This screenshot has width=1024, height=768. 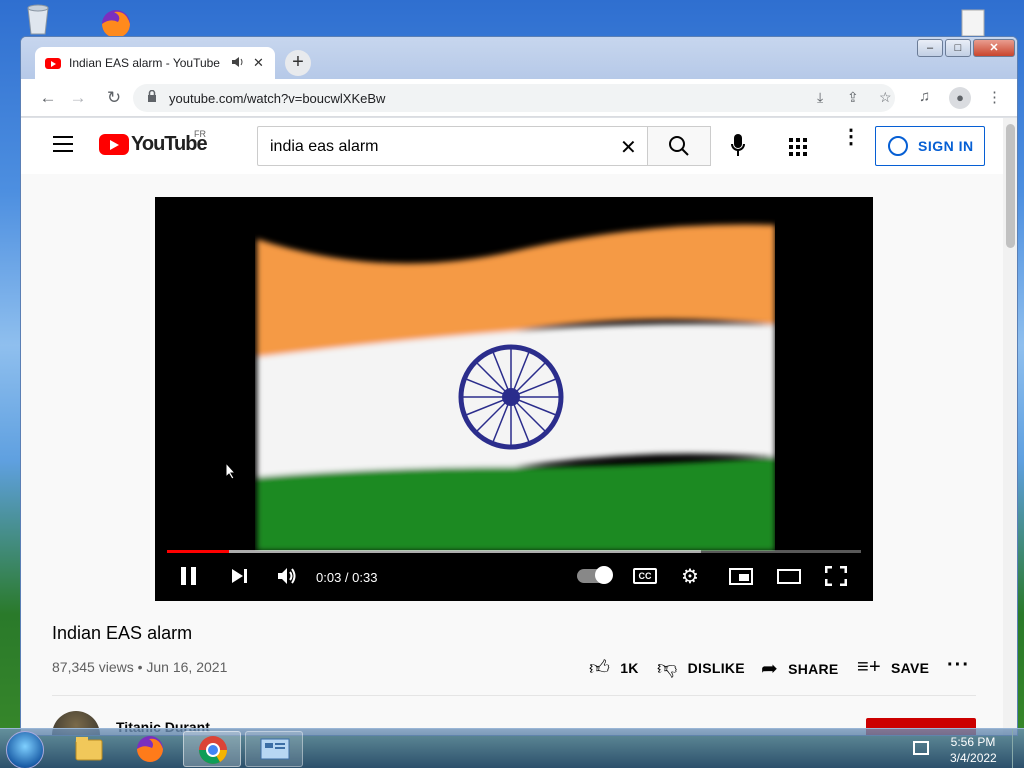 I want to click on youtube-play-logo-icon, so click(x=114, y=144).